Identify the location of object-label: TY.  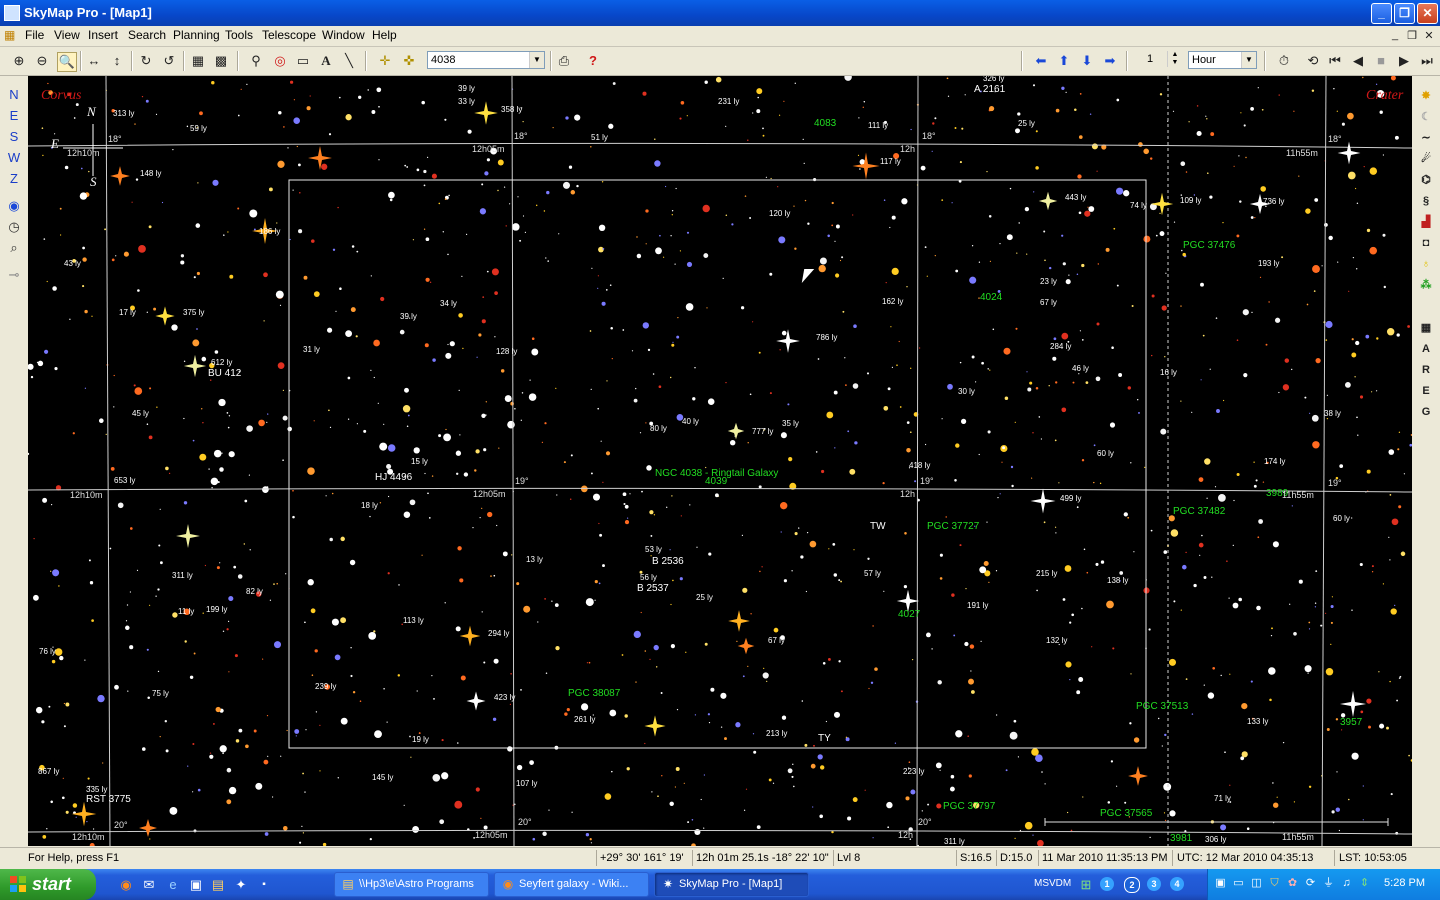
(824, 738).